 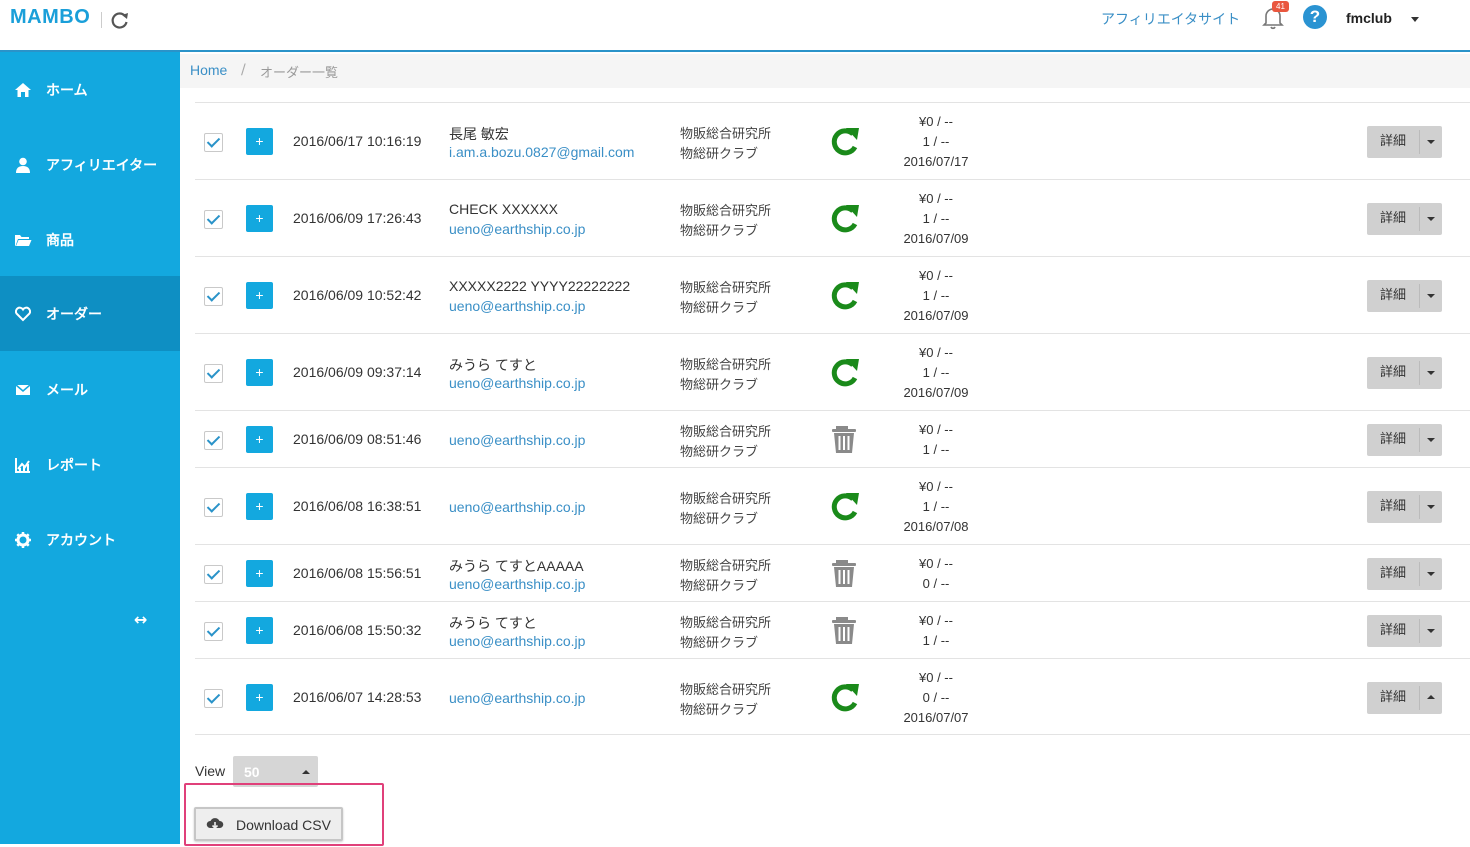 I want to click on chart-icon, so click(x=22, y=465).